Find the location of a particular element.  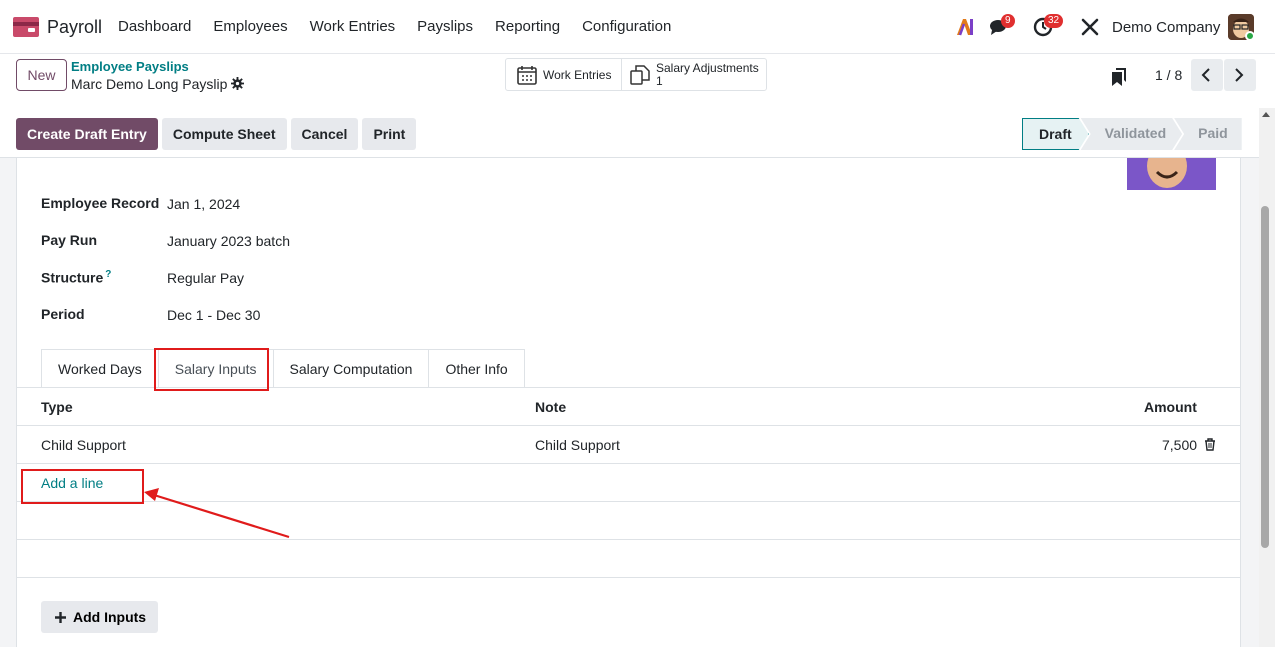

period-value: Dec 1 - Dec 30 is located at coordinates (213, 315).